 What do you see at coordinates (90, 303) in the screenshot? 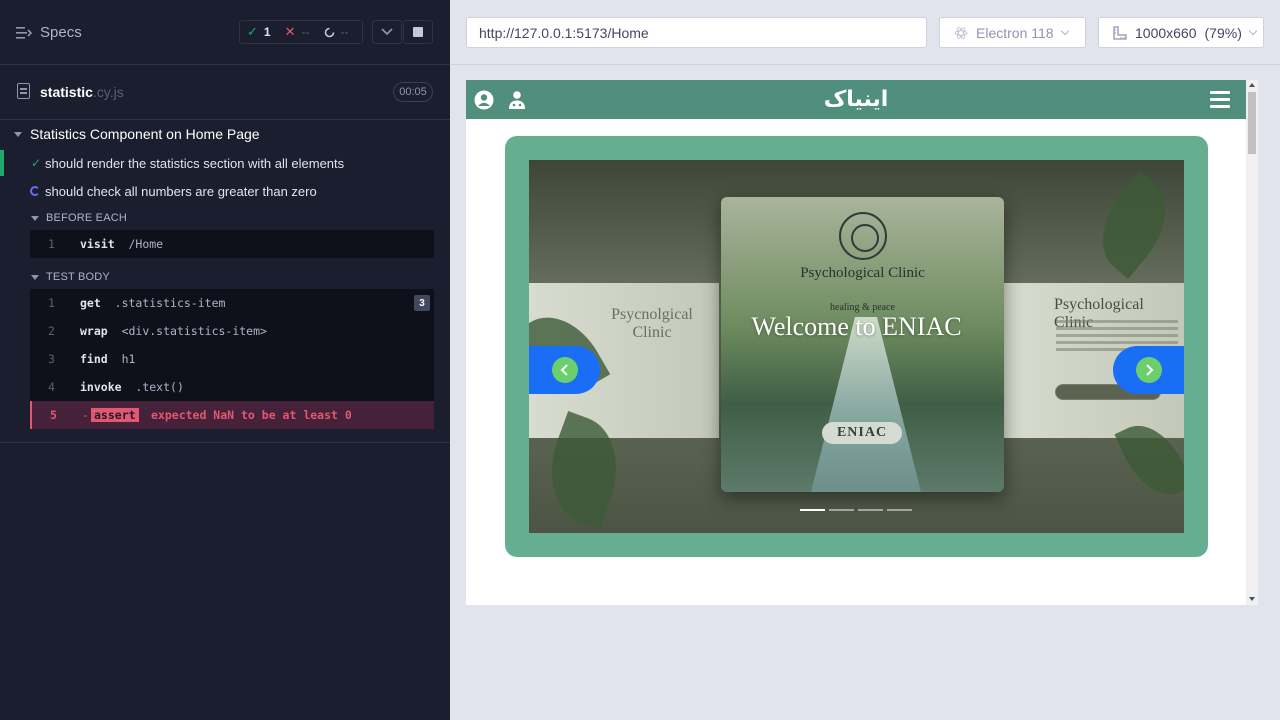
I see `command-keyword: get` at bounding box center [90, 303].